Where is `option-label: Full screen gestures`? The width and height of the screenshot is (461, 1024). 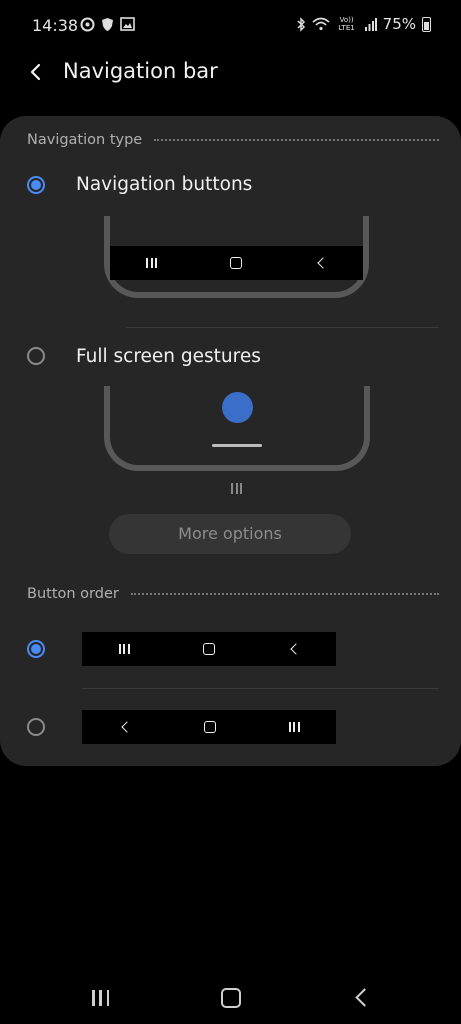 option-label: Full screen gestures is located at coordinates (168, 356).